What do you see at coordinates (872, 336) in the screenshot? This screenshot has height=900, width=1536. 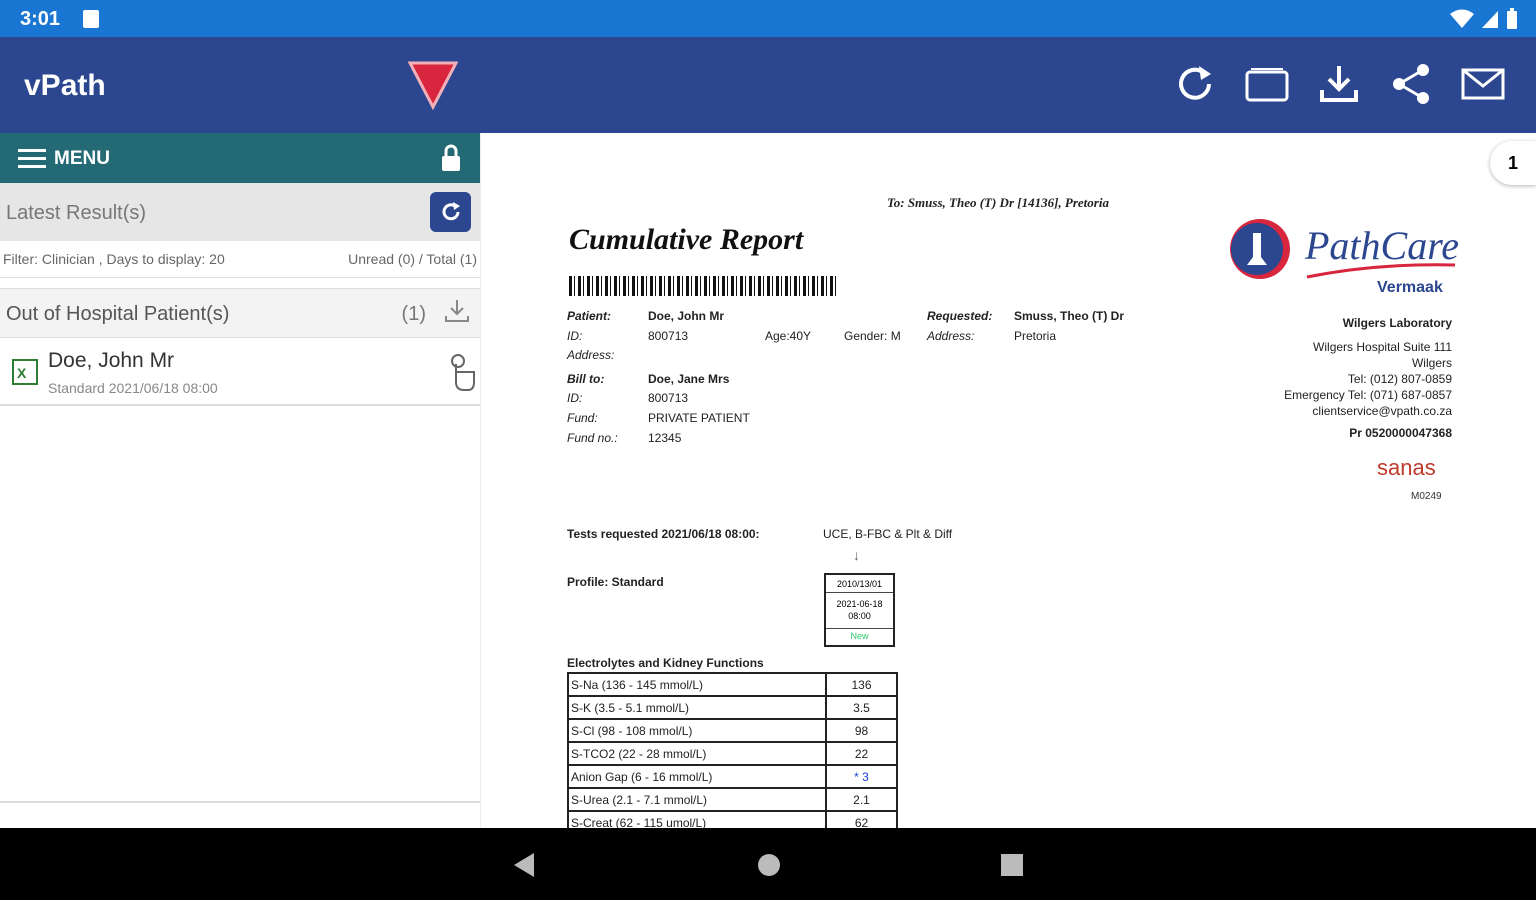 I see `gender: Gender: M` at bounding box center [872, 336].